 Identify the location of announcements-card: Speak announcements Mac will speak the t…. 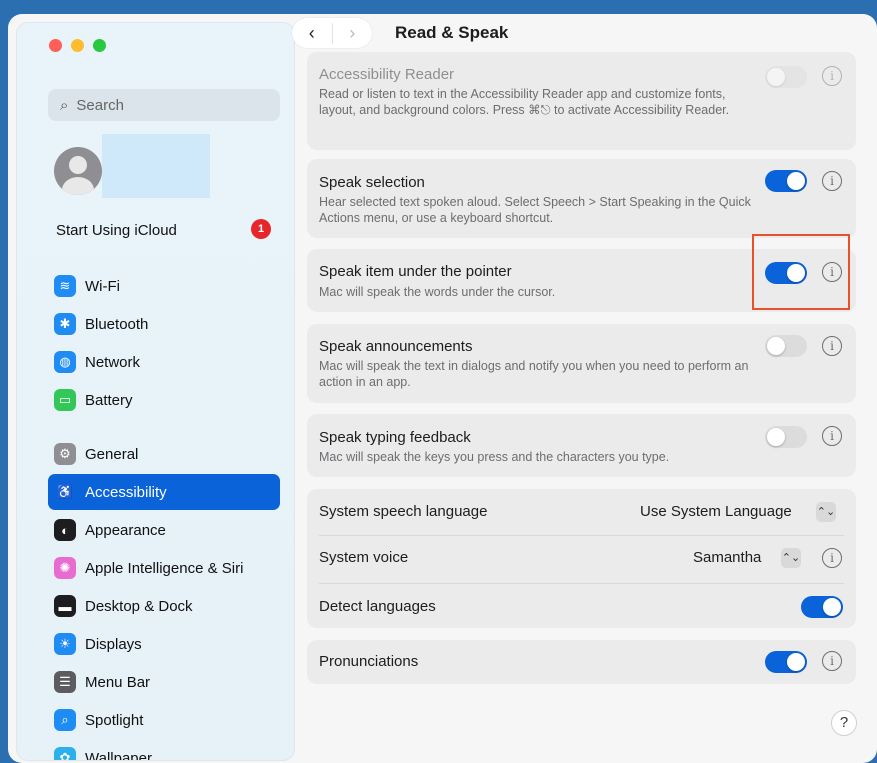
(581, 363).